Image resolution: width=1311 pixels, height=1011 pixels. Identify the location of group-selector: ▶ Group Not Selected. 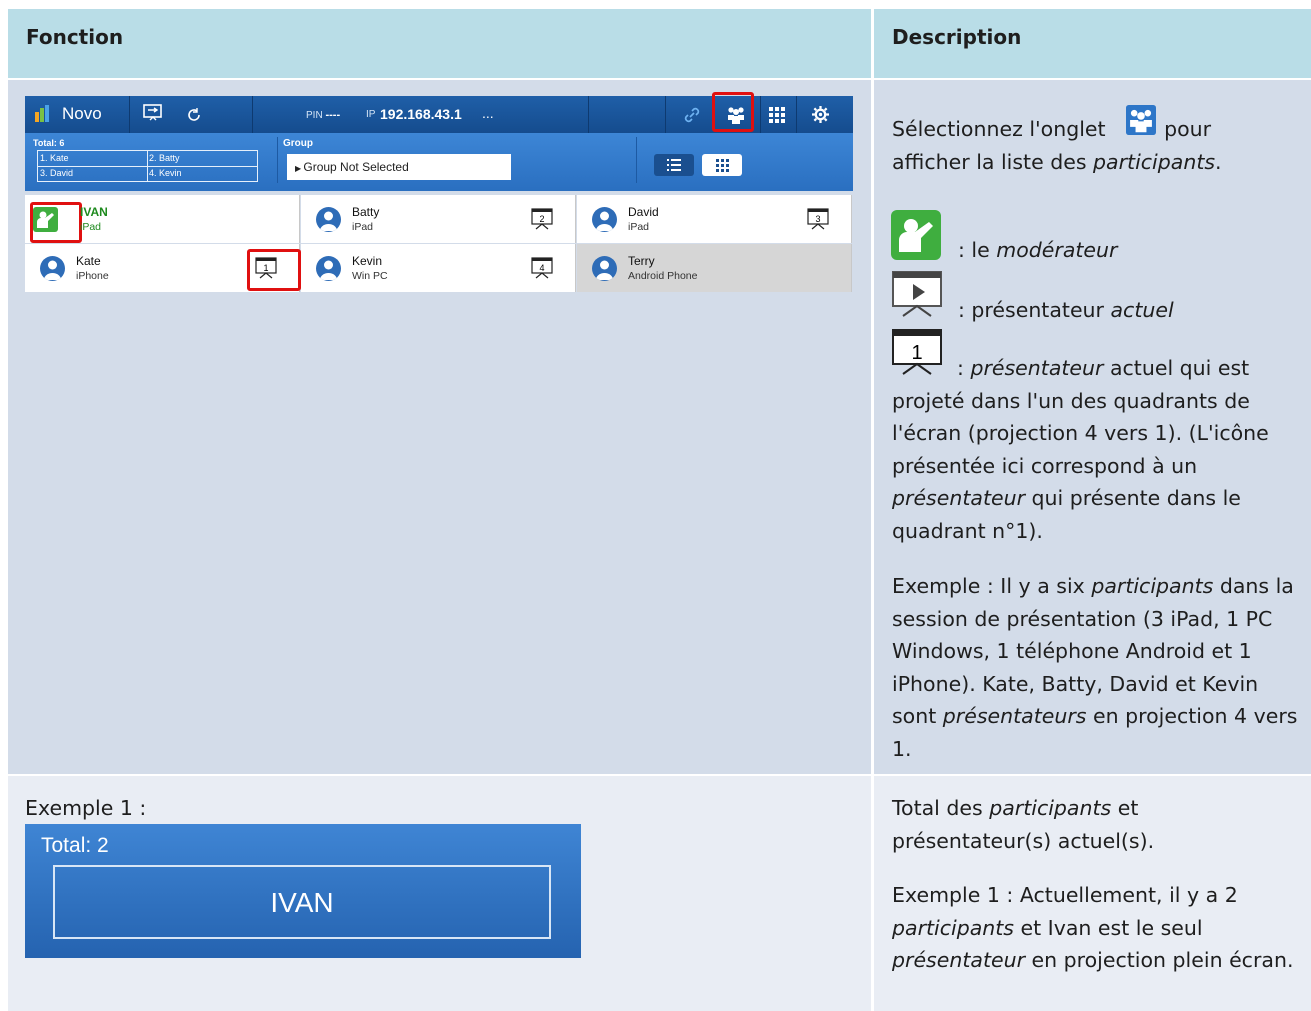
(399, 167).